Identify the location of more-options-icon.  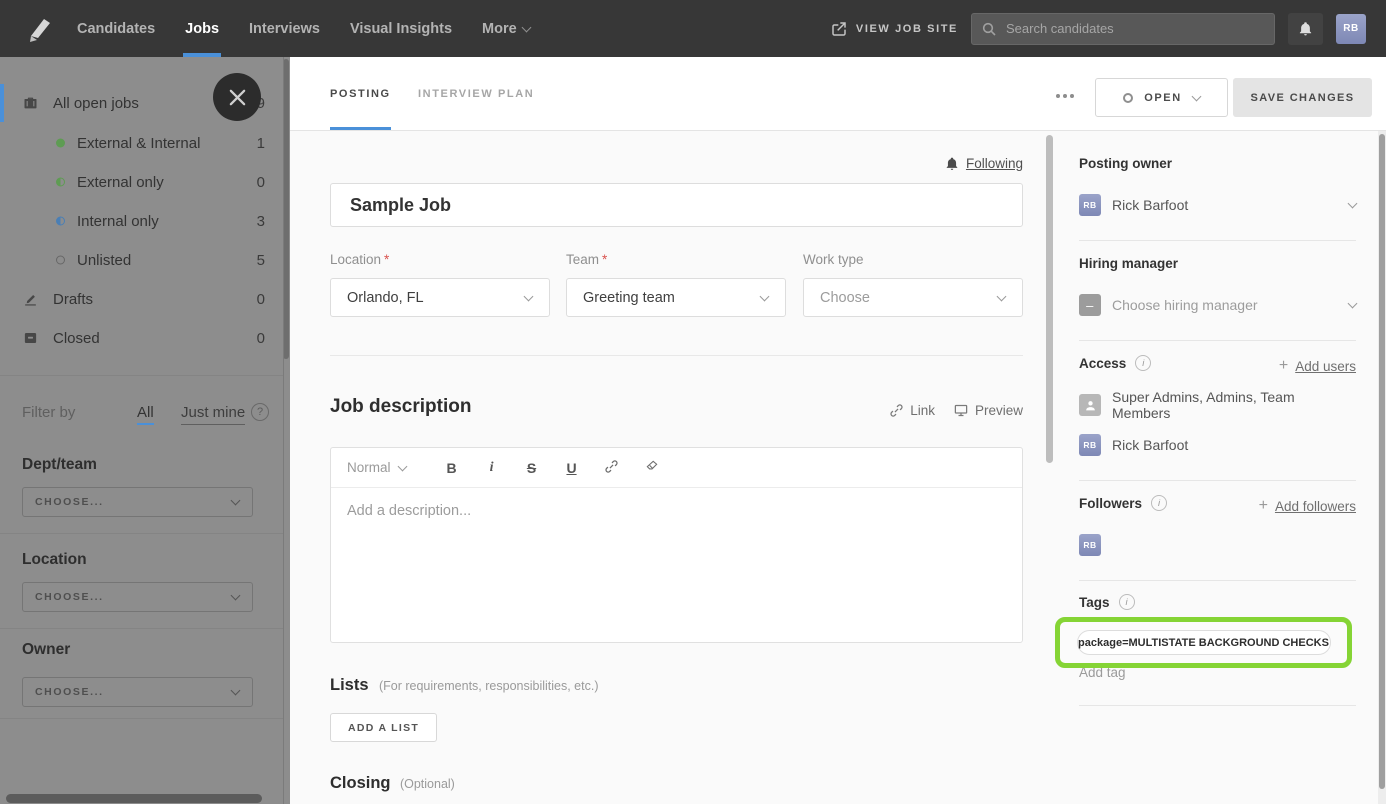
(1069, 96).